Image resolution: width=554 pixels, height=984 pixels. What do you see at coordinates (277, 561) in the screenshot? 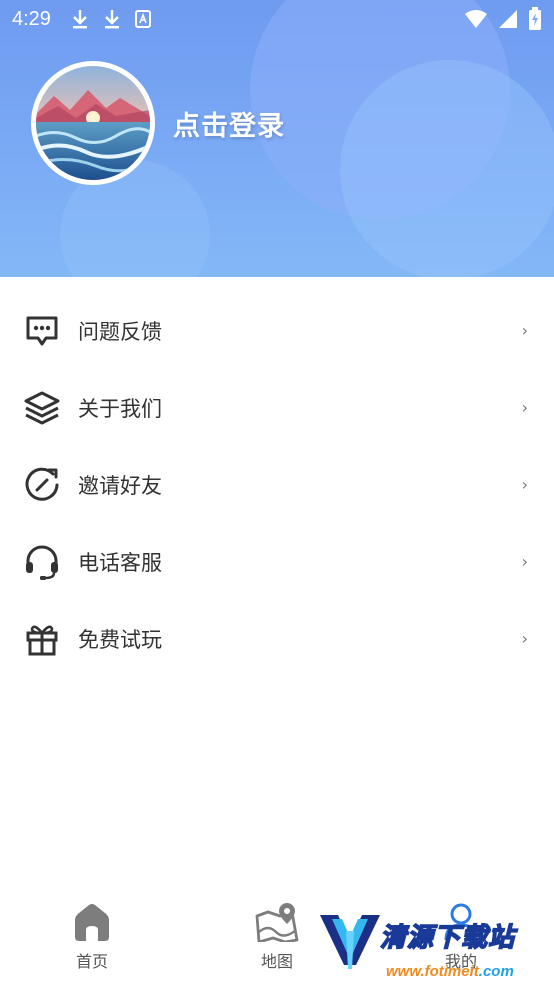
I see `menu-item-customer-service: 电话客服 ›` at bounding box center [277, 561].